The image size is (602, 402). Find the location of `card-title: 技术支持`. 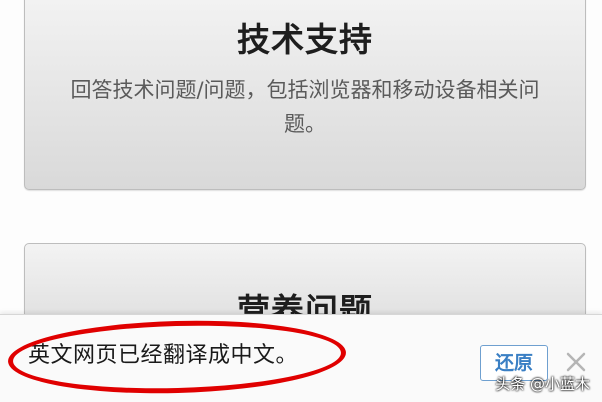

card-title: 技术支持 is located at coordinates (305, 39).